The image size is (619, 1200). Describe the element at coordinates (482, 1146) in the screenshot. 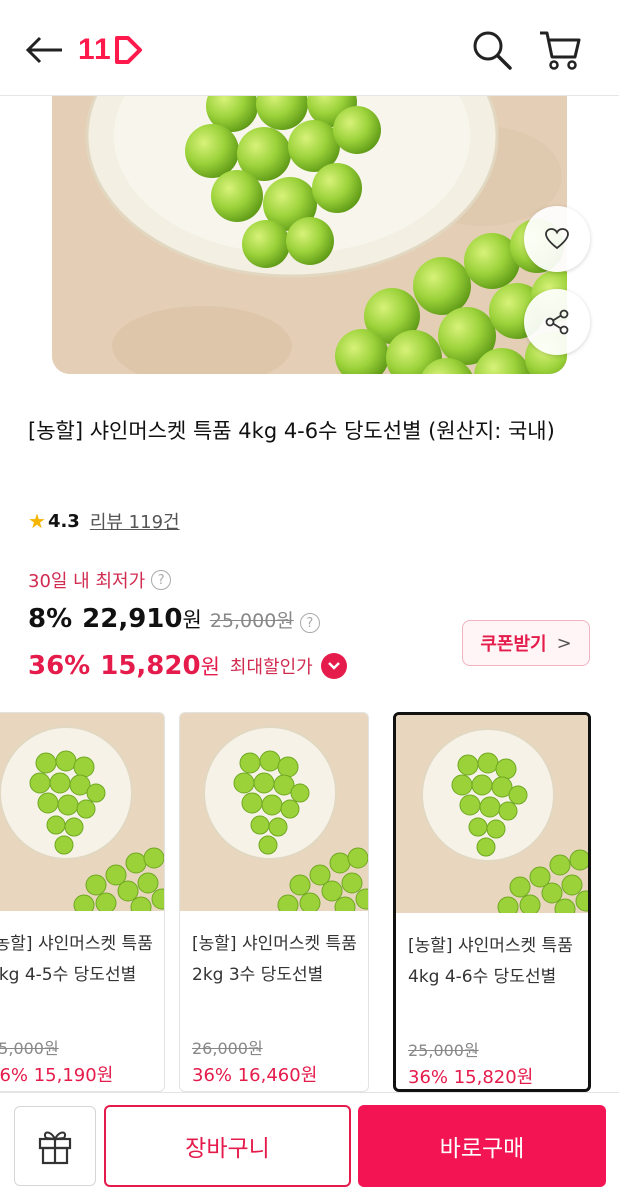

I see `buy-now-button: 바로구매` at that location.